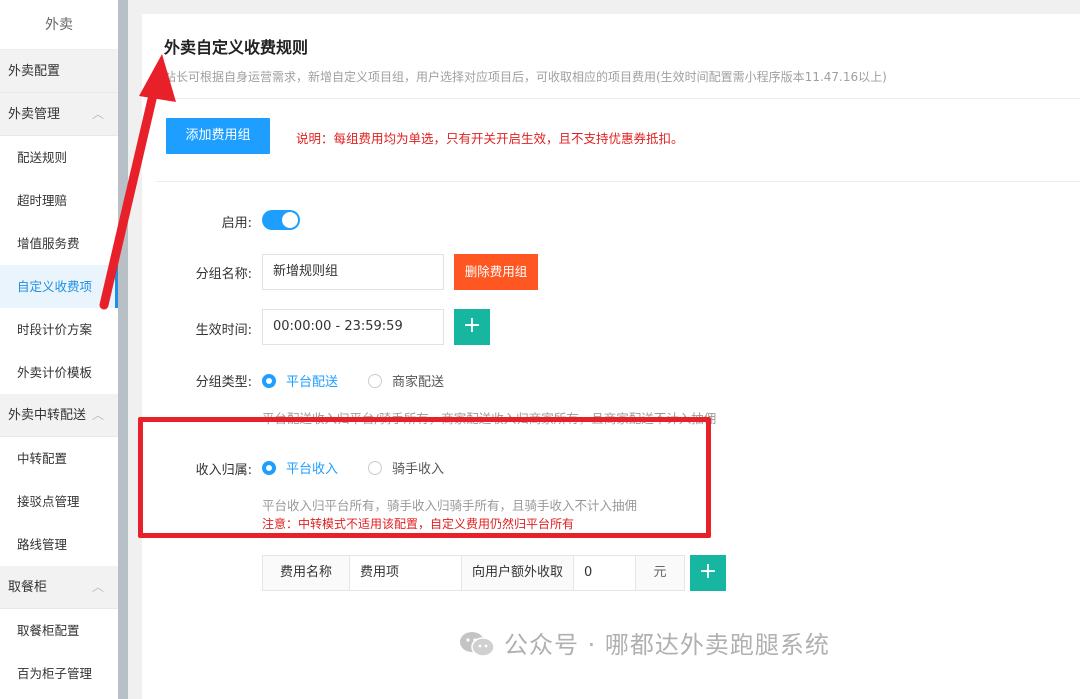  I want to click on group-name-label: 分组名称:, so click(223, 274).